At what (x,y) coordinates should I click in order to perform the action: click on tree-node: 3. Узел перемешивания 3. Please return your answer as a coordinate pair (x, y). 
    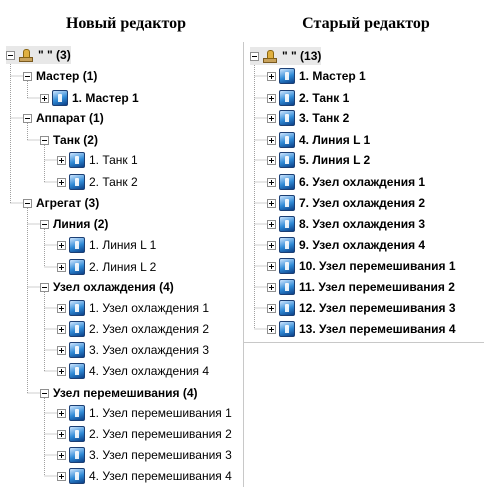
    Looking at the image, I should click on (144, 455).